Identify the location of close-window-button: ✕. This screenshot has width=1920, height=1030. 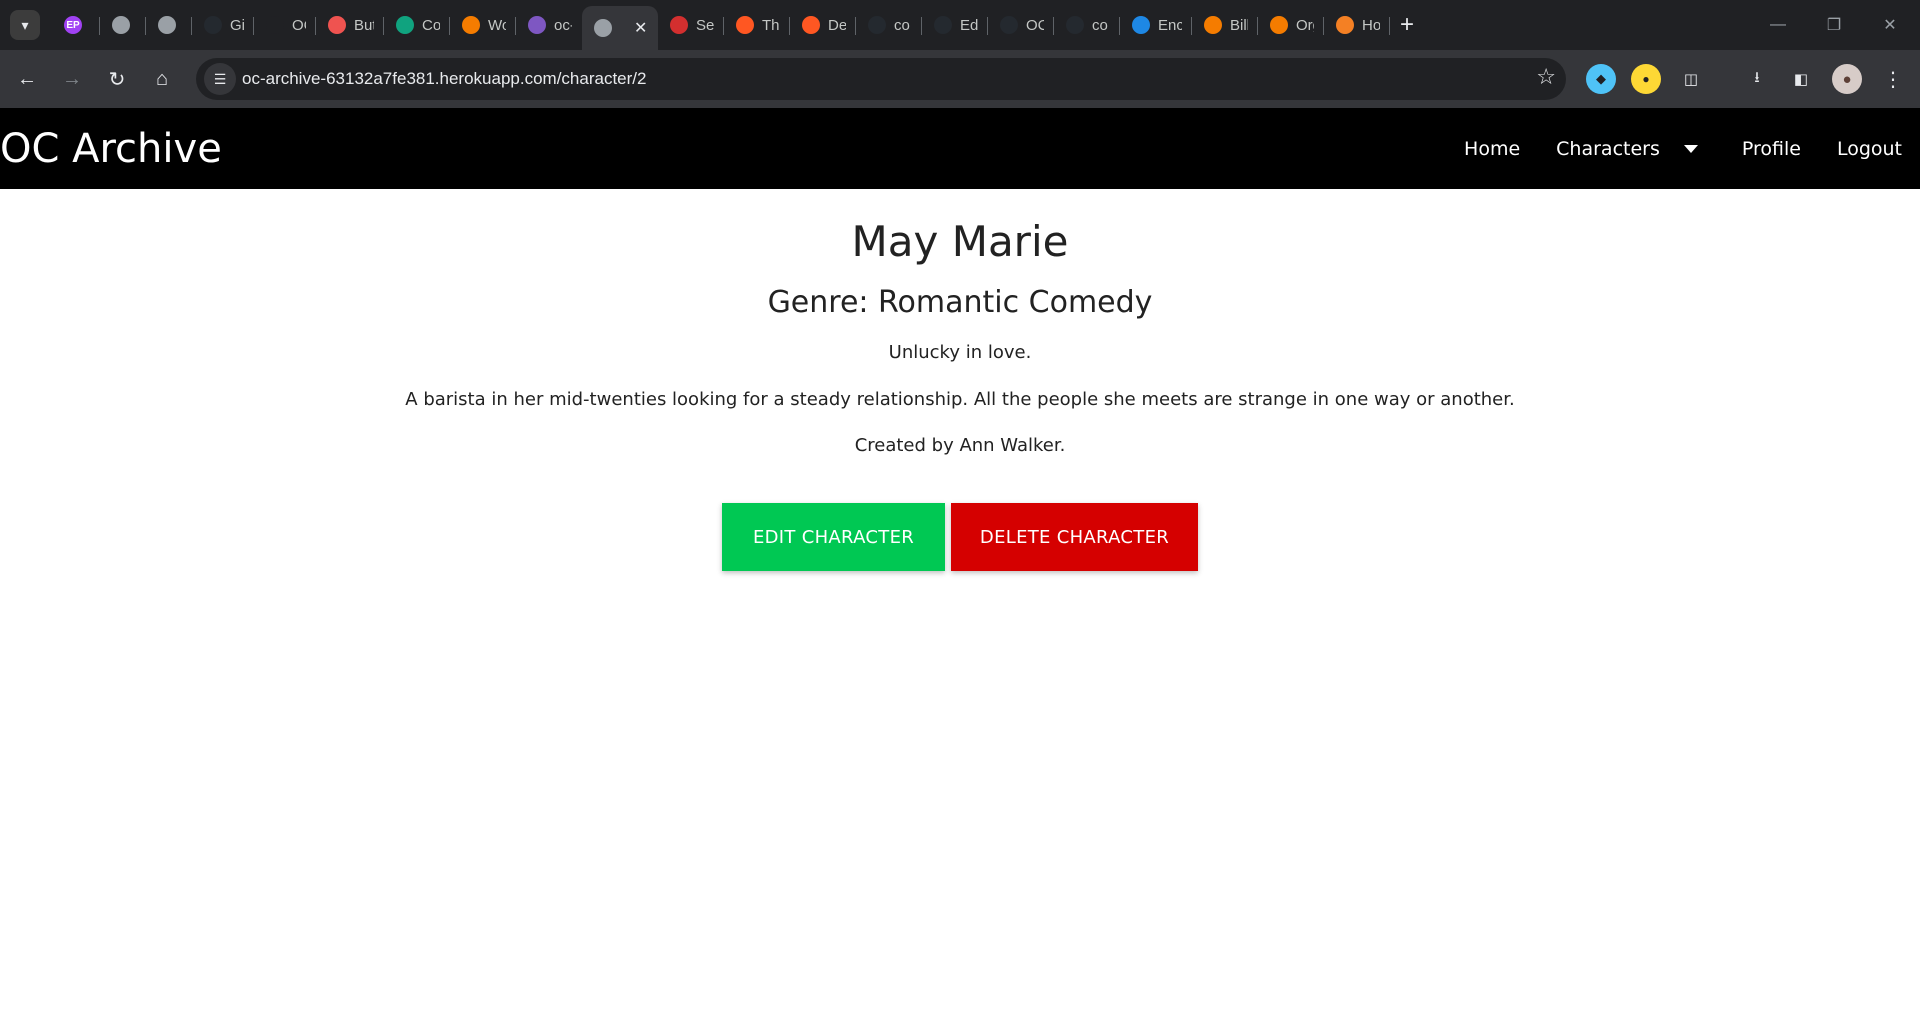
(1890, 25).